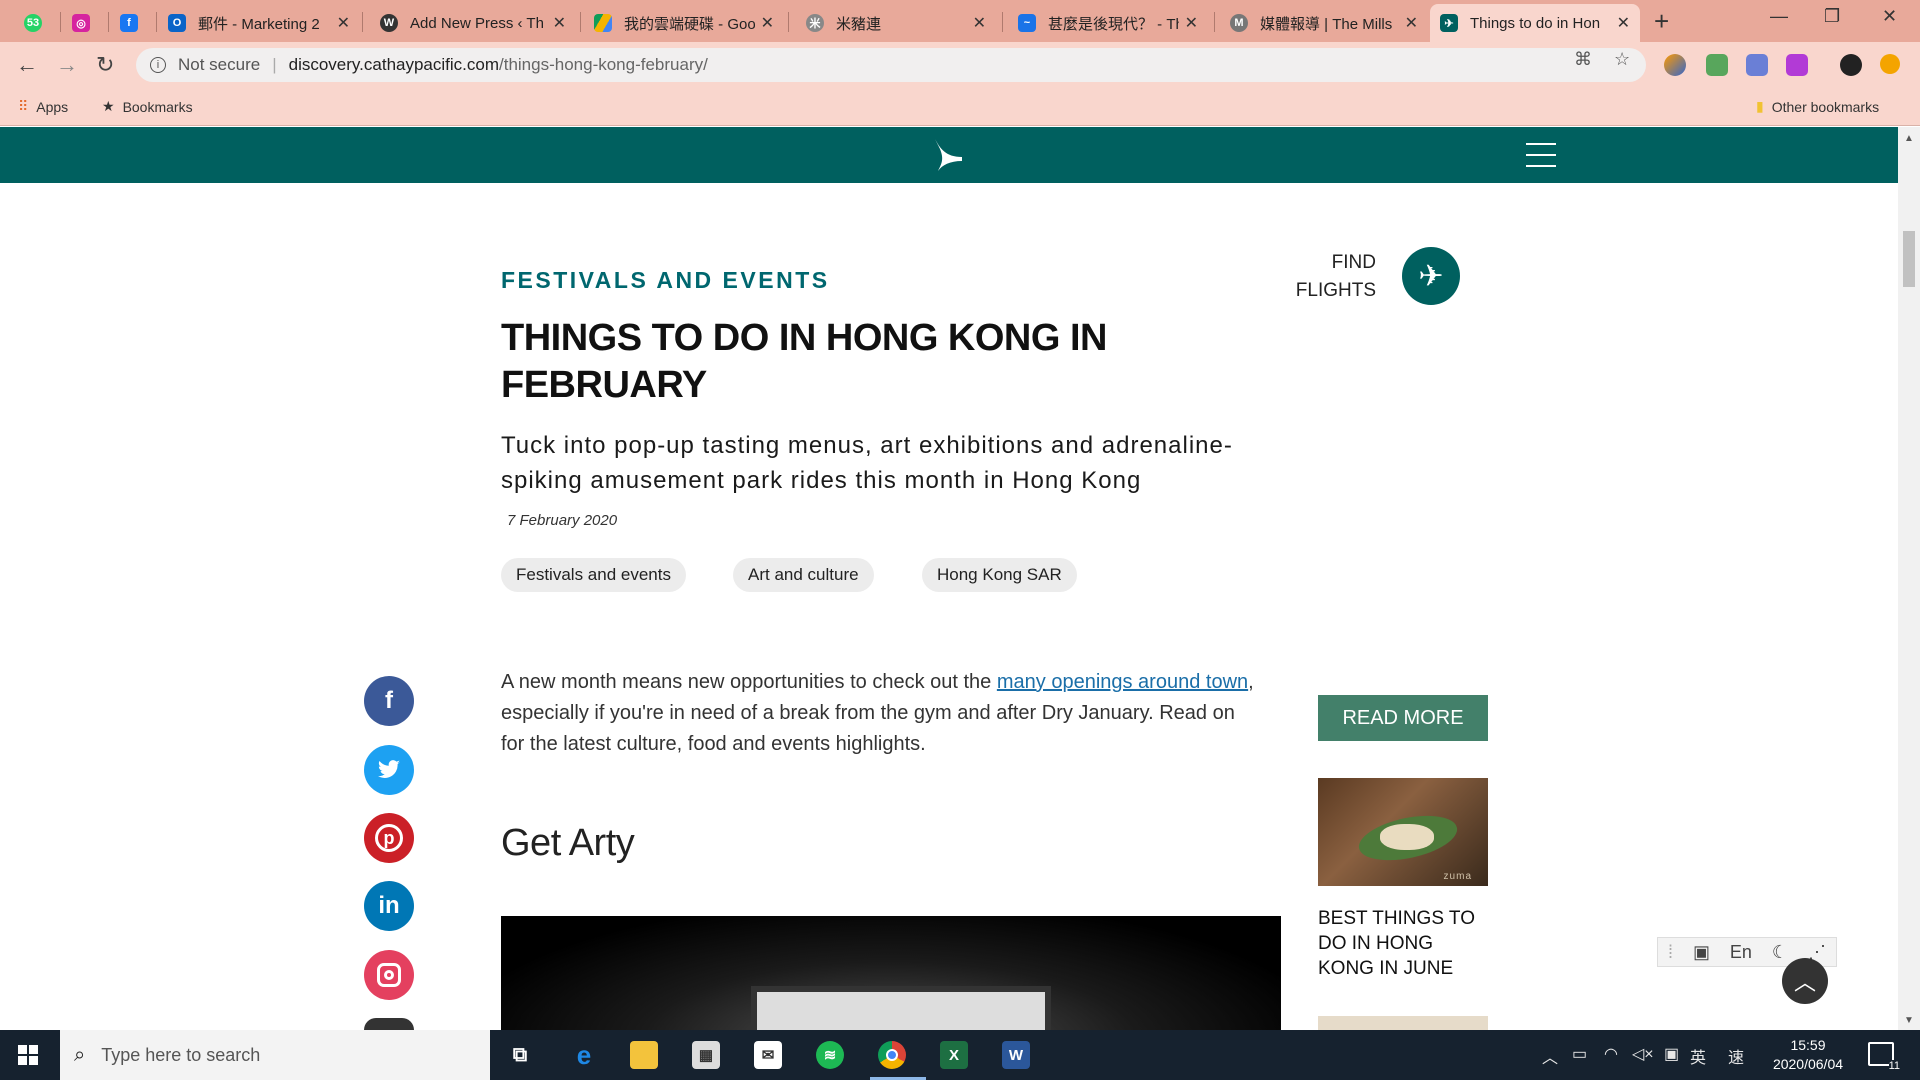  What do you see at coordinates (1108, 23) in the screenshot?
I see `tab-analytics: ~ 甚麼是後現代？ - Th ✕` at bounding box center [1108, 23].